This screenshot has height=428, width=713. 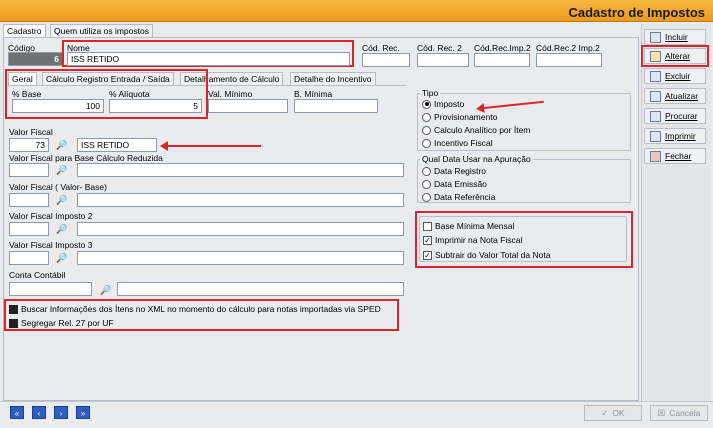 What do you see at coordinates (29, 200) in the screenshot?
I see `vf-valor-base-code` at bounding box center [29, 200].